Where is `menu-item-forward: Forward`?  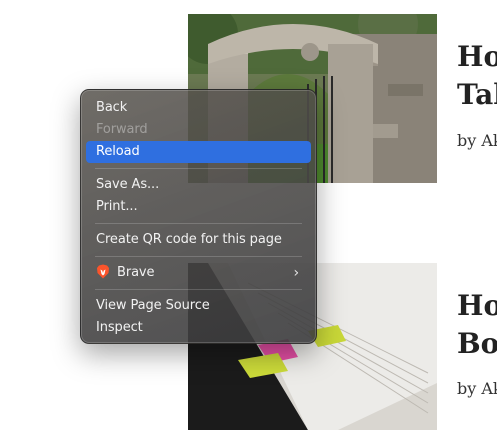 menu-item-forward: Forward is located at coordinates (122, 129).